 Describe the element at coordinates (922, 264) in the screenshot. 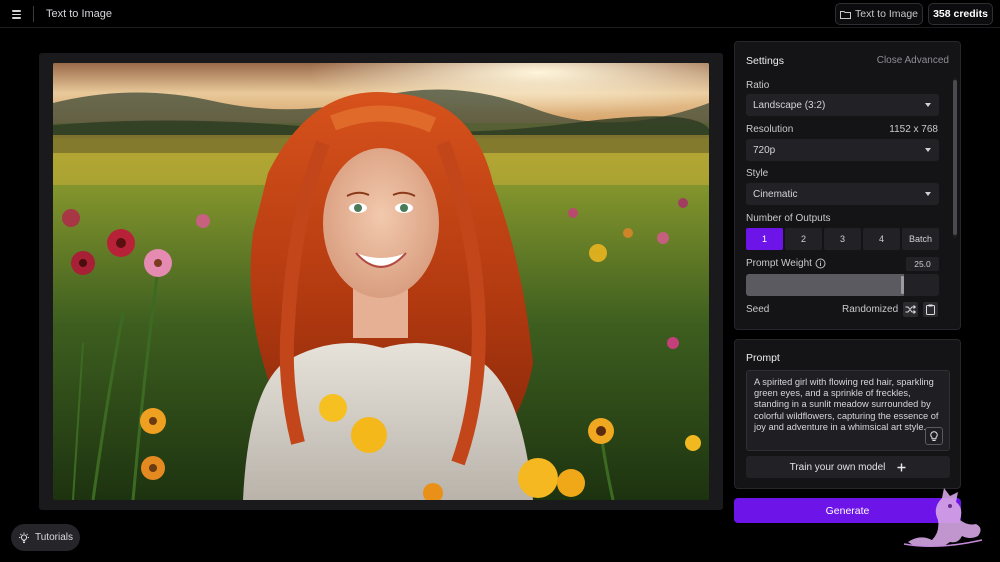

I see `prompt-weight-value: 25.0` at that location.